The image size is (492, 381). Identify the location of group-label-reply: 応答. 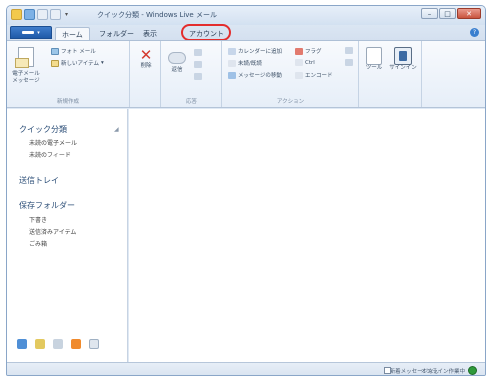
(191, 102).